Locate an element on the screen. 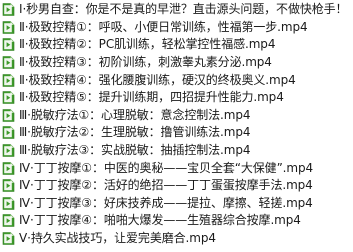 The image size is (353, 252). file-item: Ⅱ·极致控精⑤：提升训练期，四招提升性能力.mp4 is located at coordinates (176, 98).